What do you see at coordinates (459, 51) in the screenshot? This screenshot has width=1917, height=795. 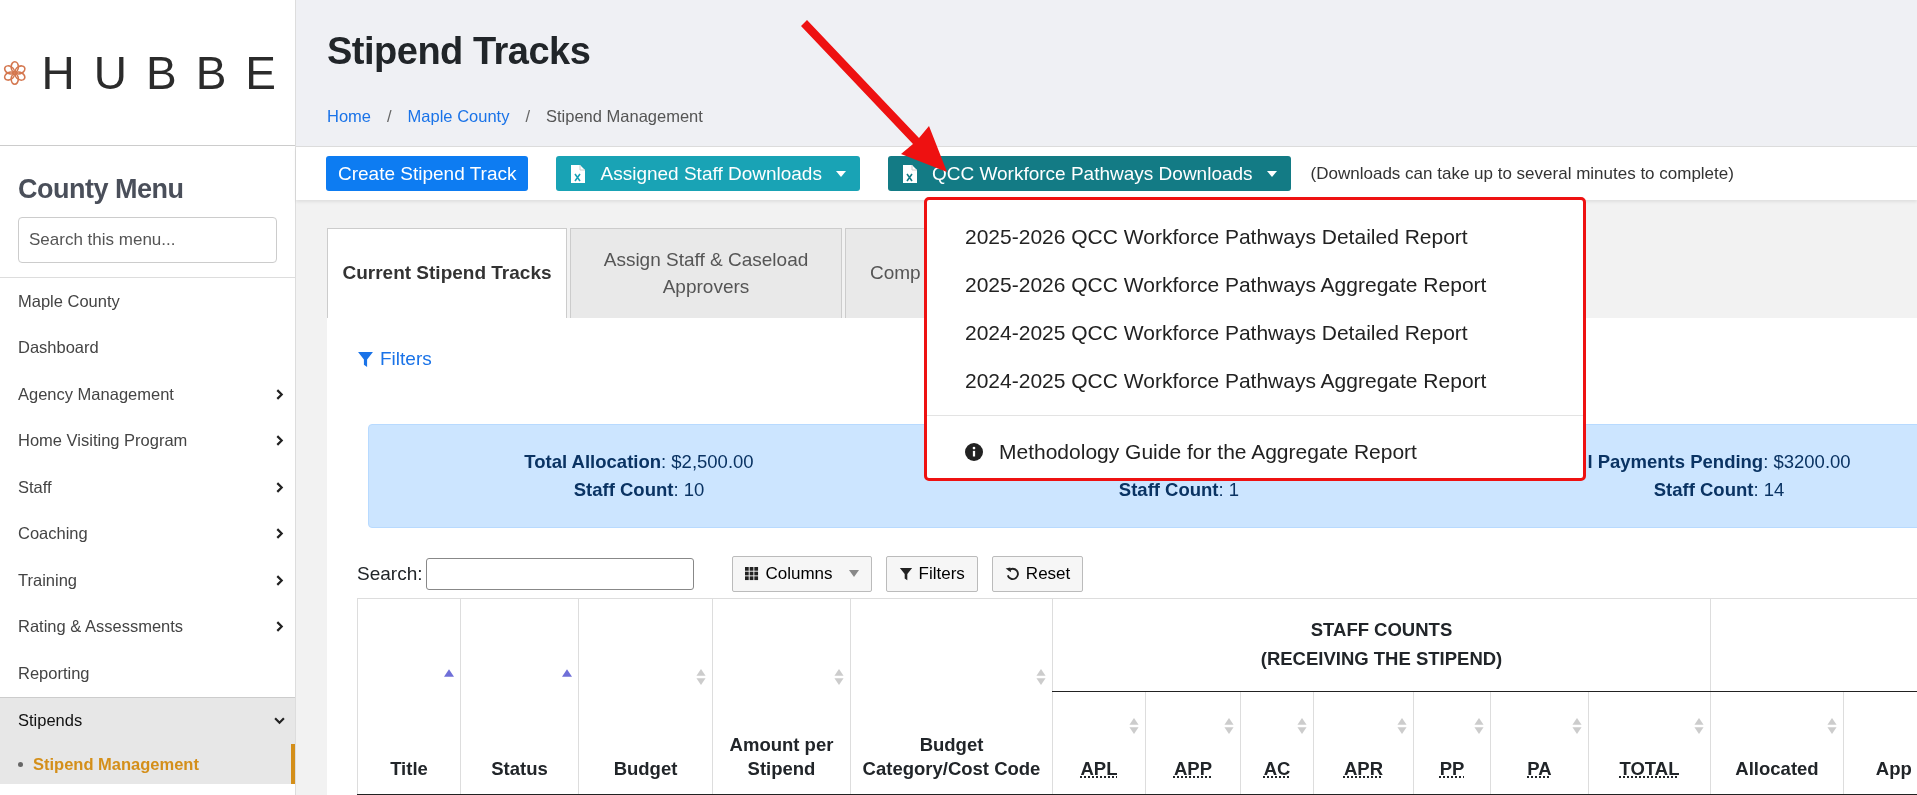 I see `page-title: Stipend Tracks` at bounding box center [459, 51].